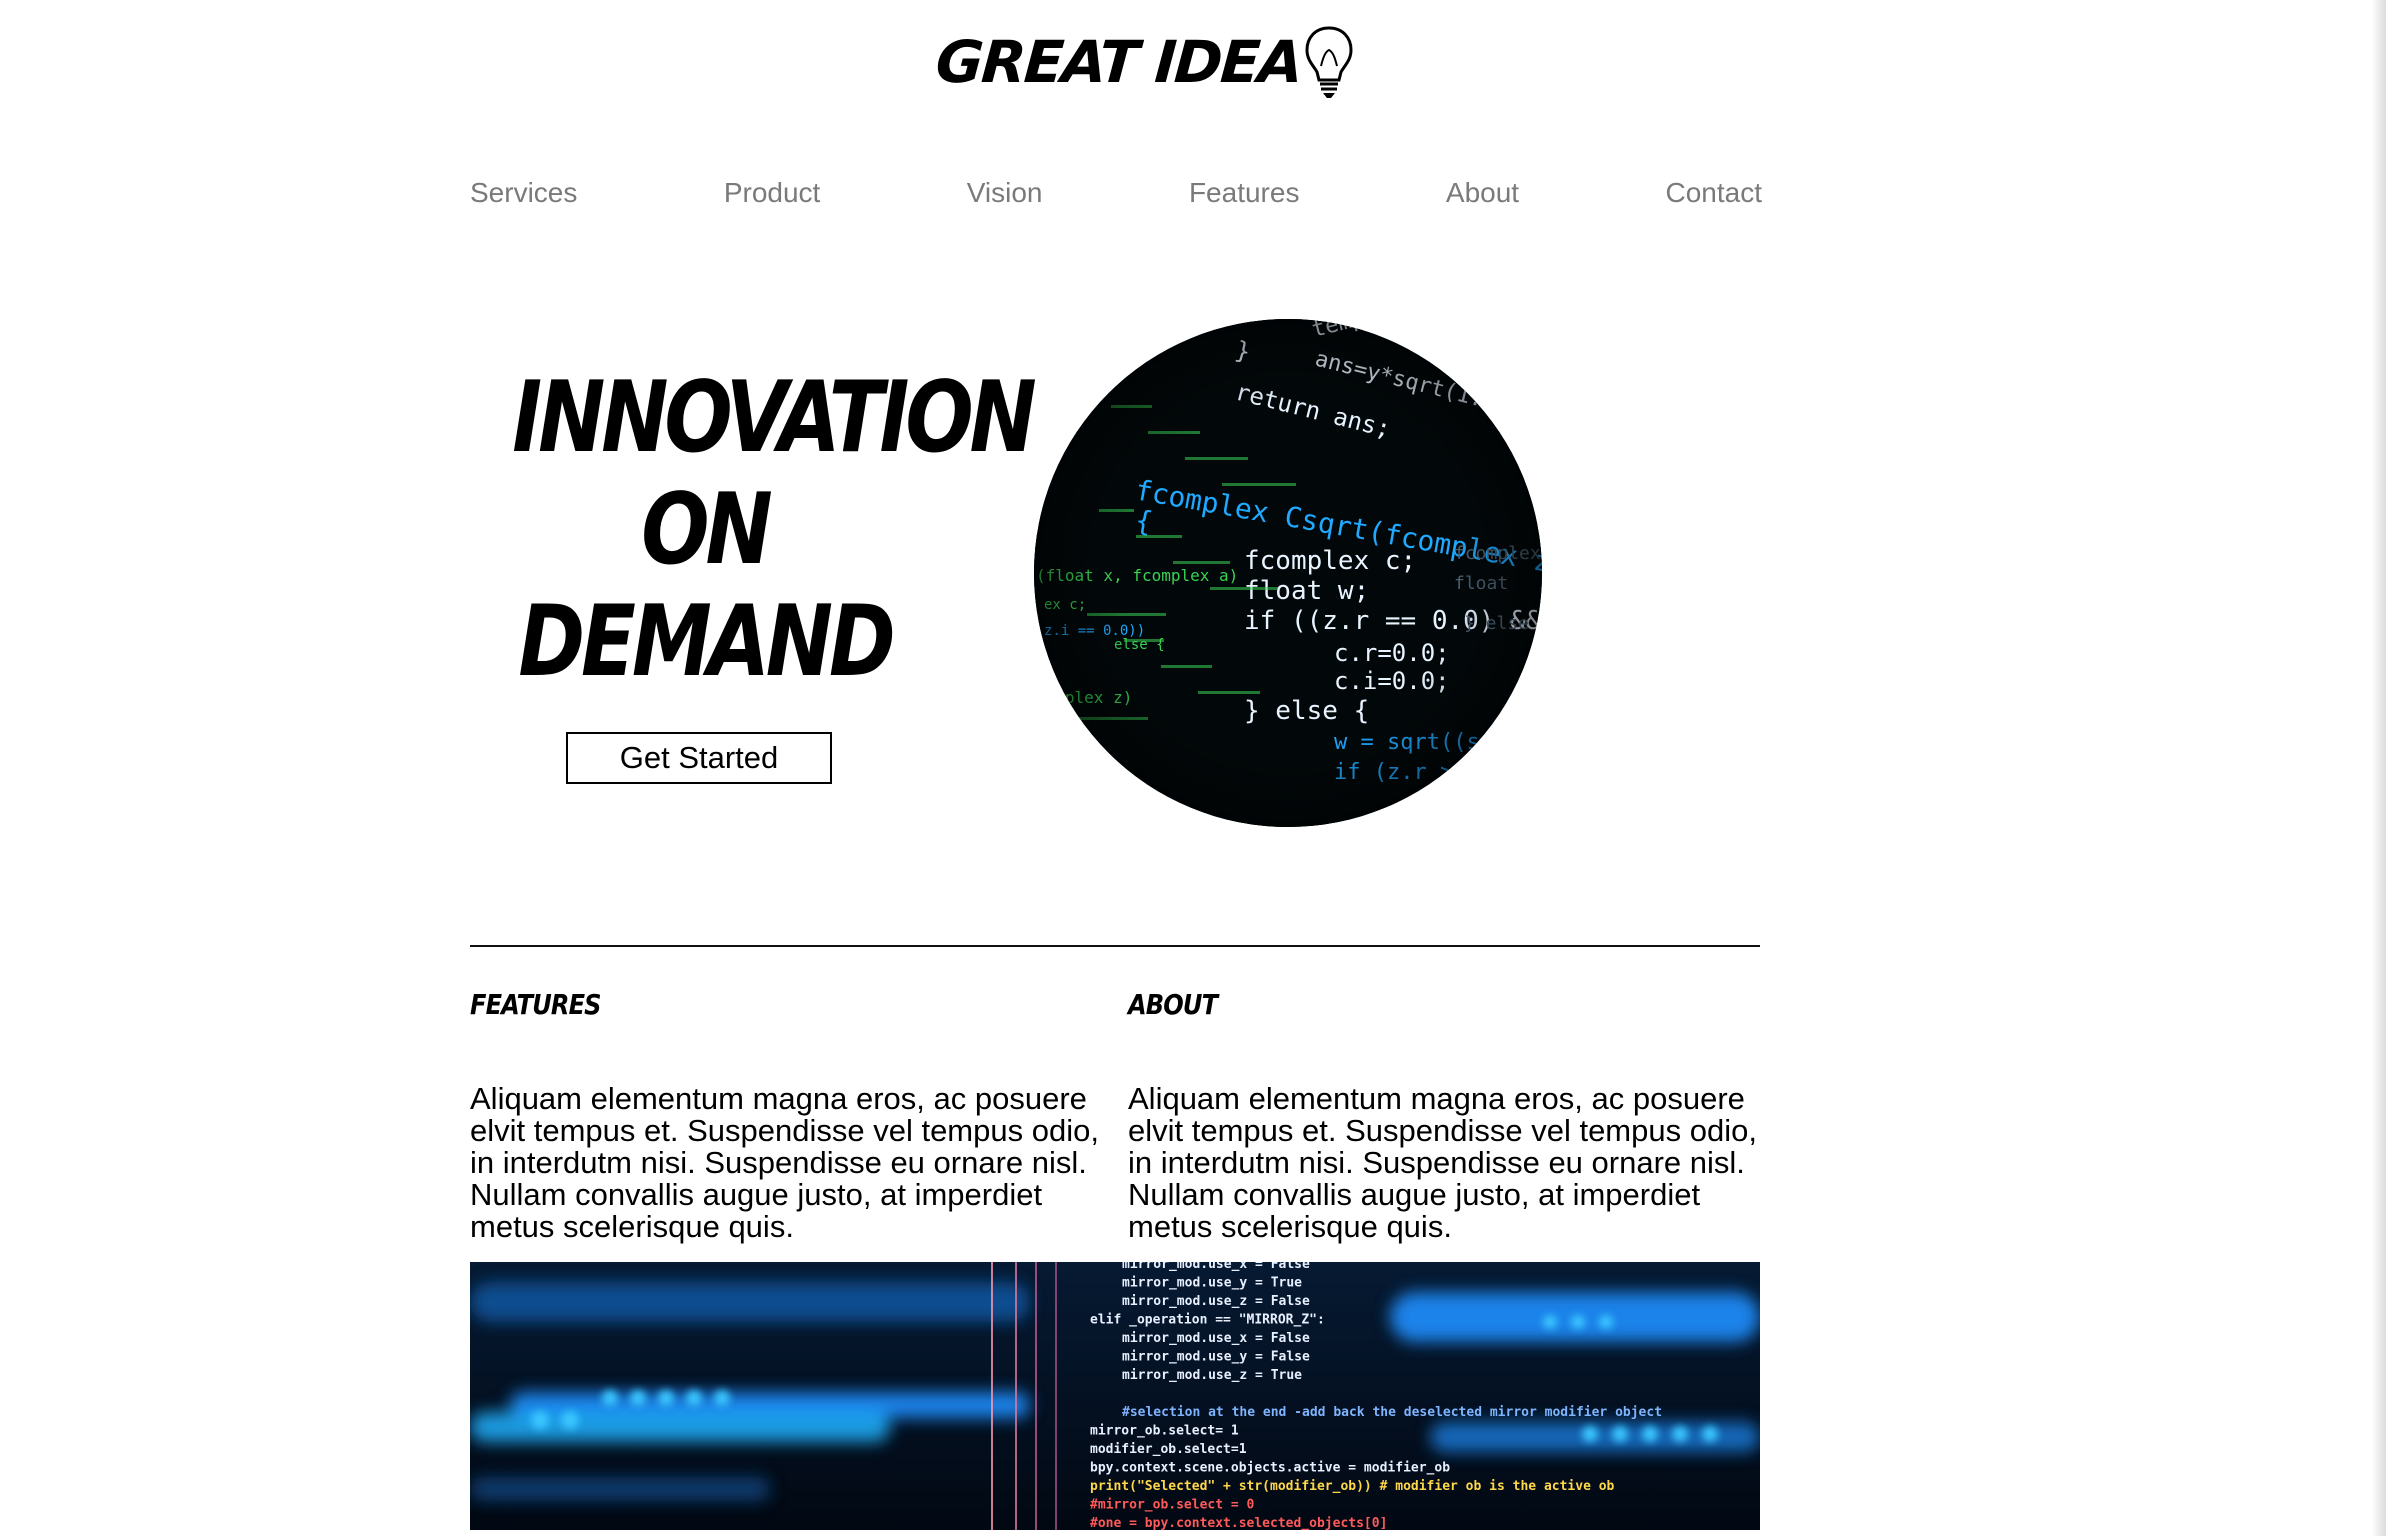 The image size is (2386, 1536). Describe the element at coordinates (1482, 193) in the screenshot. I see `nav-item-about: About` at that location.